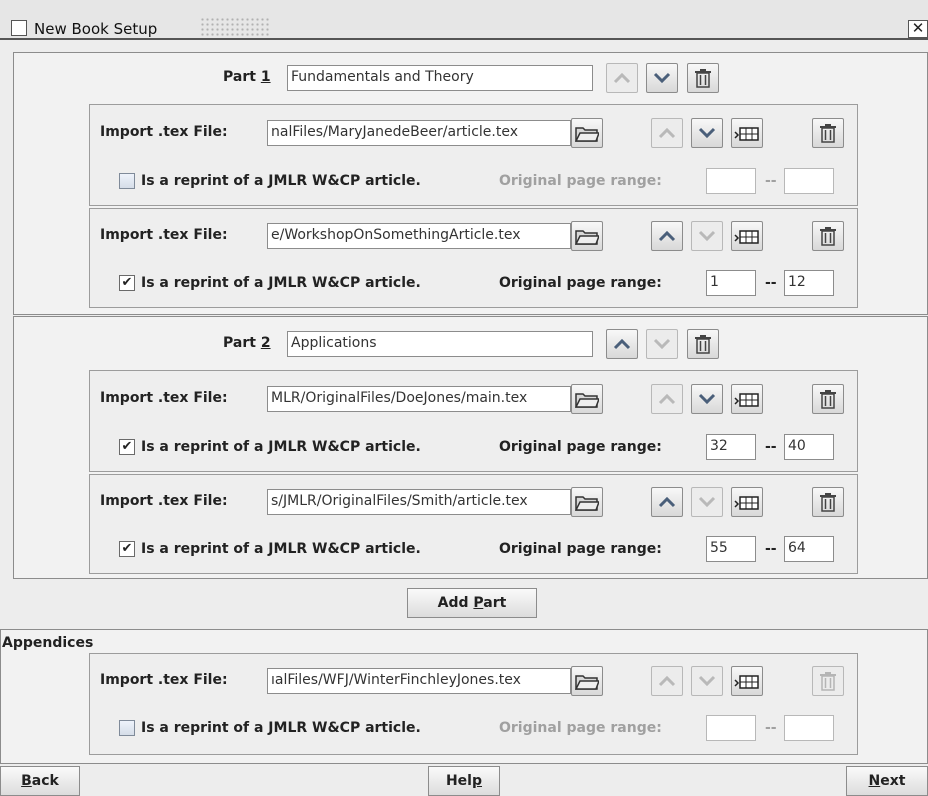  What do you see at coordinates (918, 29) in the screenshot?
I see `close-window-button: ✕` at bounding box center [918, 29].